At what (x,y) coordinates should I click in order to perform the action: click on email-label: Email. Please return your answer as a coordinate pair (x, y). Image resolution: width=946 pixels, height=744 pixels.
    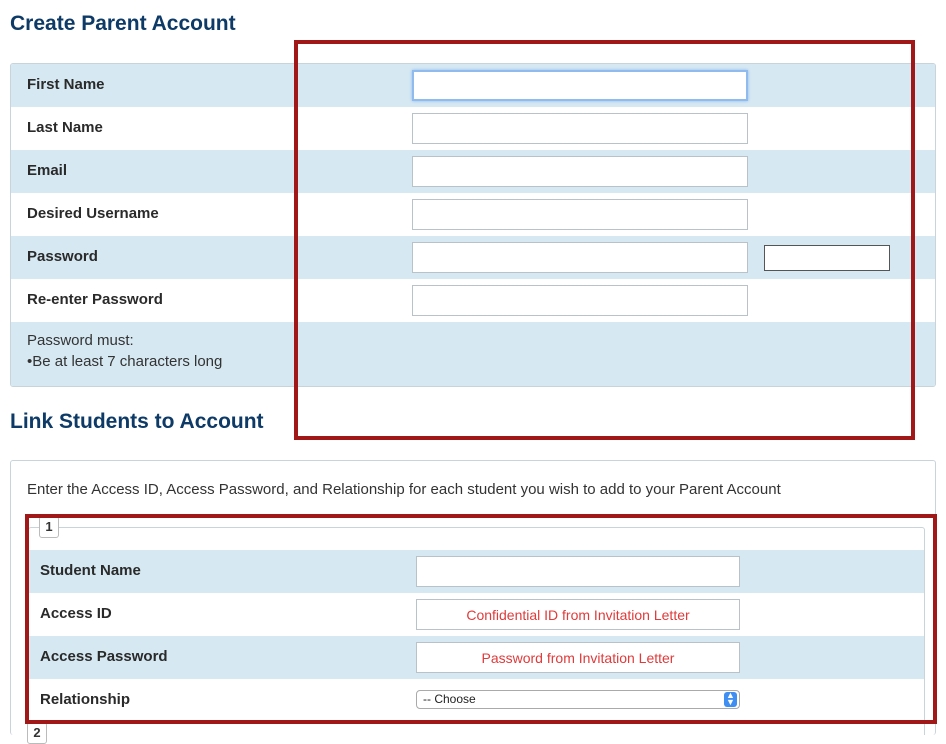
    Looking at the image, I should click on (47, 170).